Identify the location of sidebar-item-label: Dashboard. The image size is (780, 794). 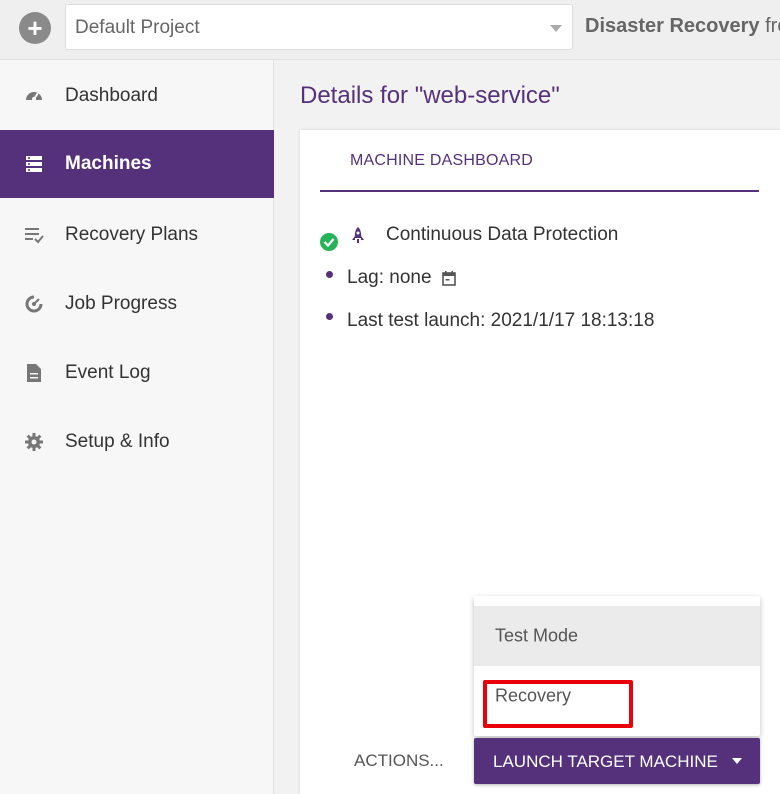
(111, 95).